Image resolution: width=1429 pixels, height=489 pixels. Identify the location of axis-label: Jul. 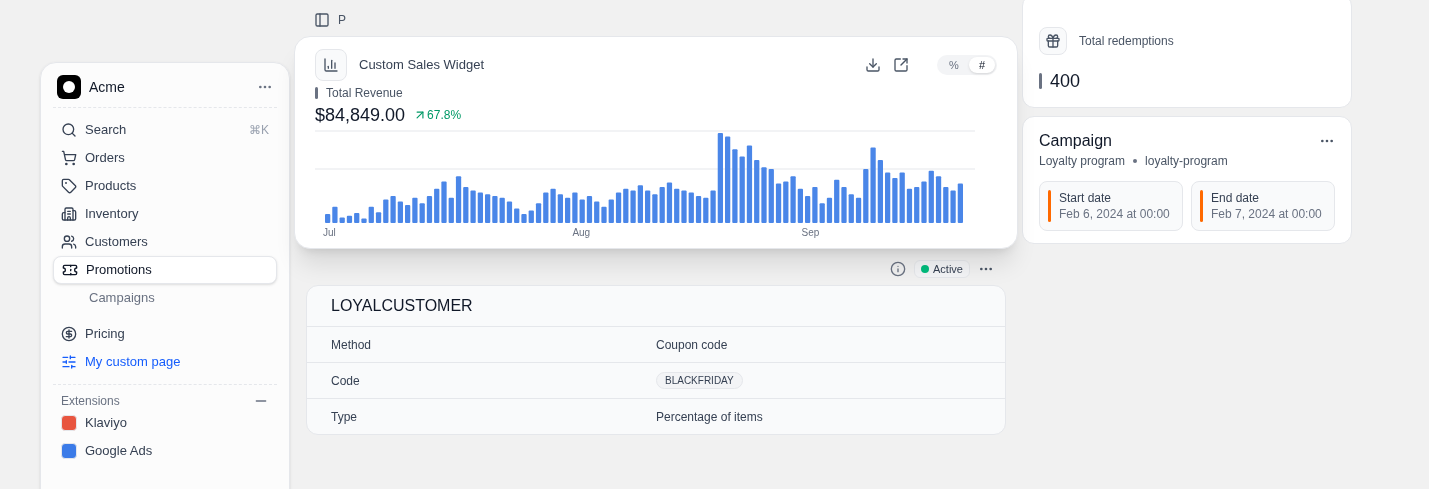
(330, 233).